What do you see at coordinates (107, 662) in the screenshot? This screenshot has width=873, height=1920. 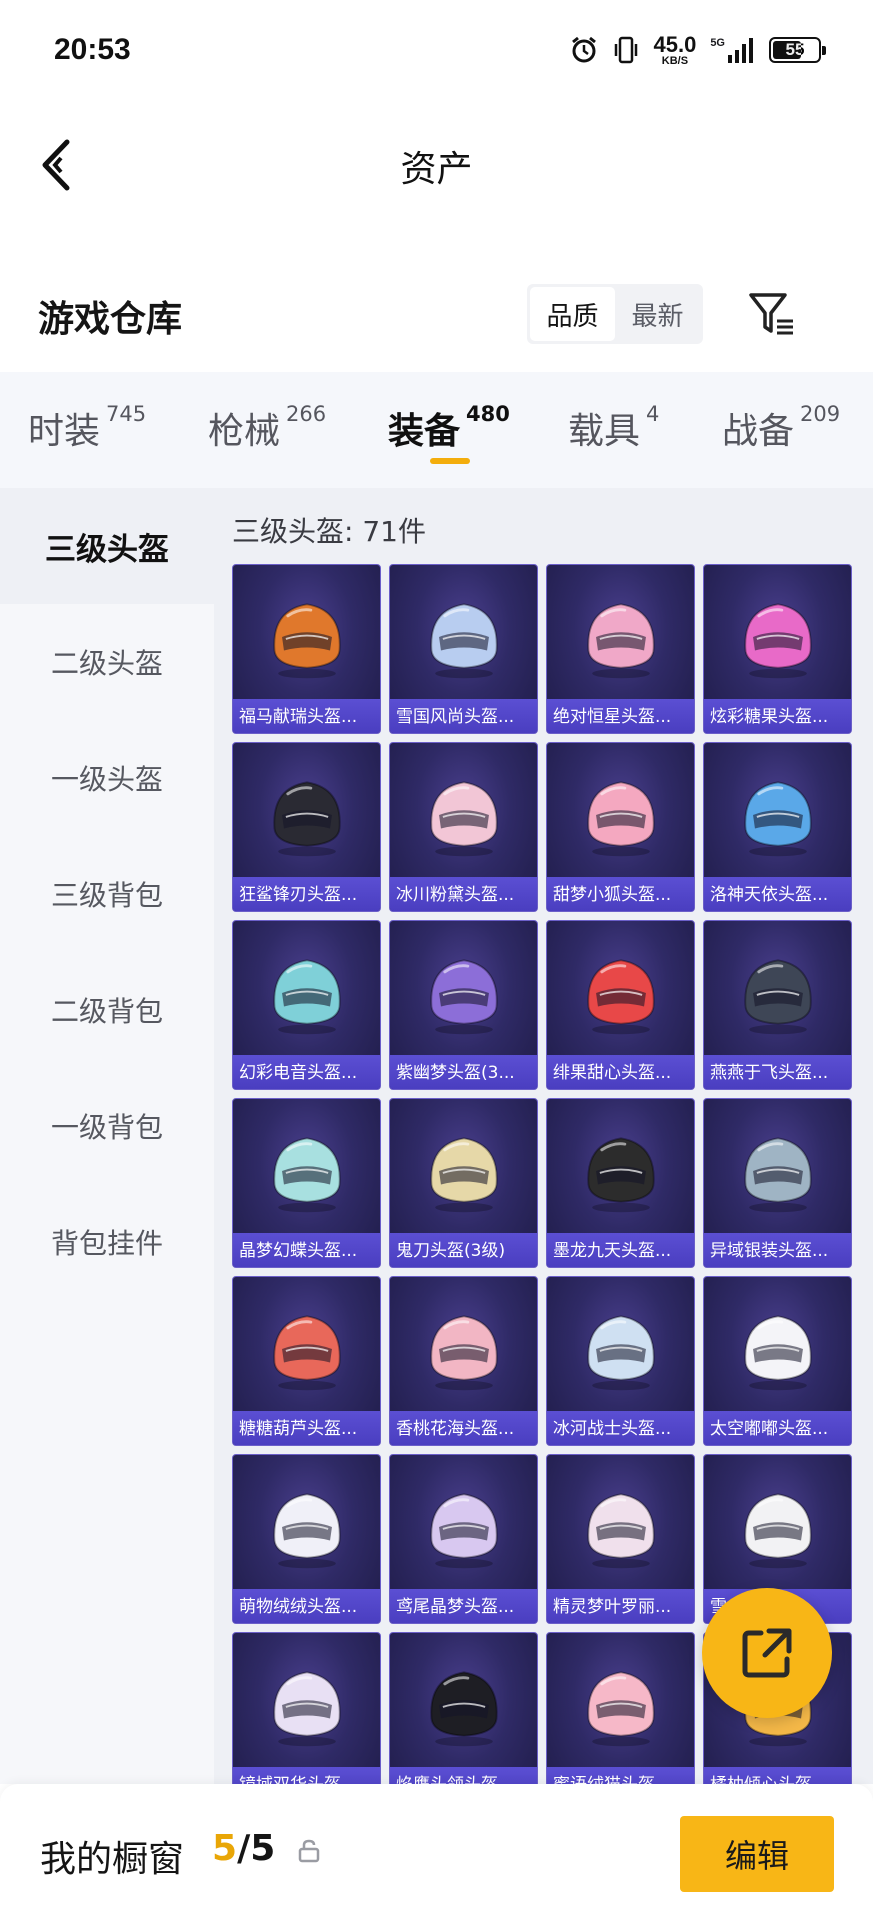 I see `sidebar-item-level2-helmet: 二级头盔` at bounding box center [107, 662].